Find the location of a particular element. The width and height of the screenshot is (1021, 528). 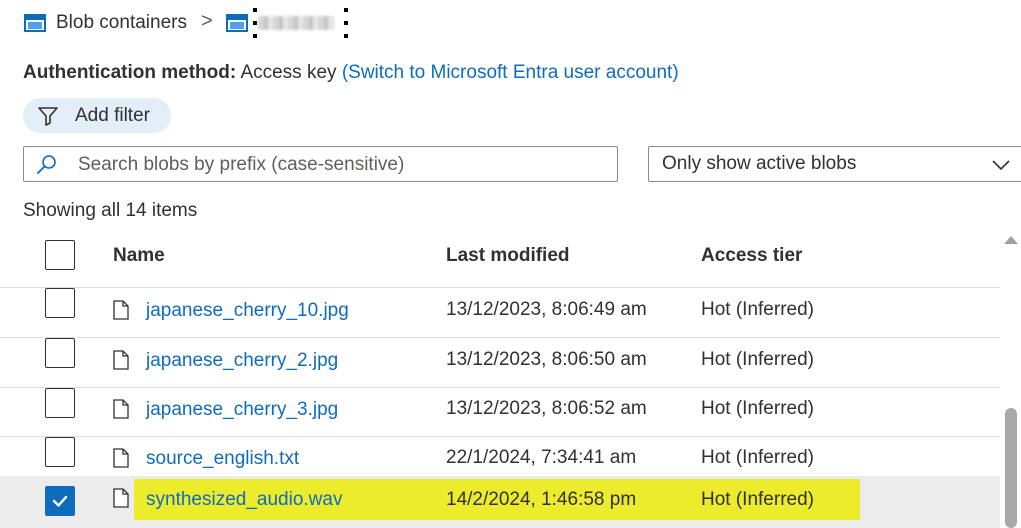

blob-name-link: japanese_cherry_2.jpg is located at coordinates (242, 361).